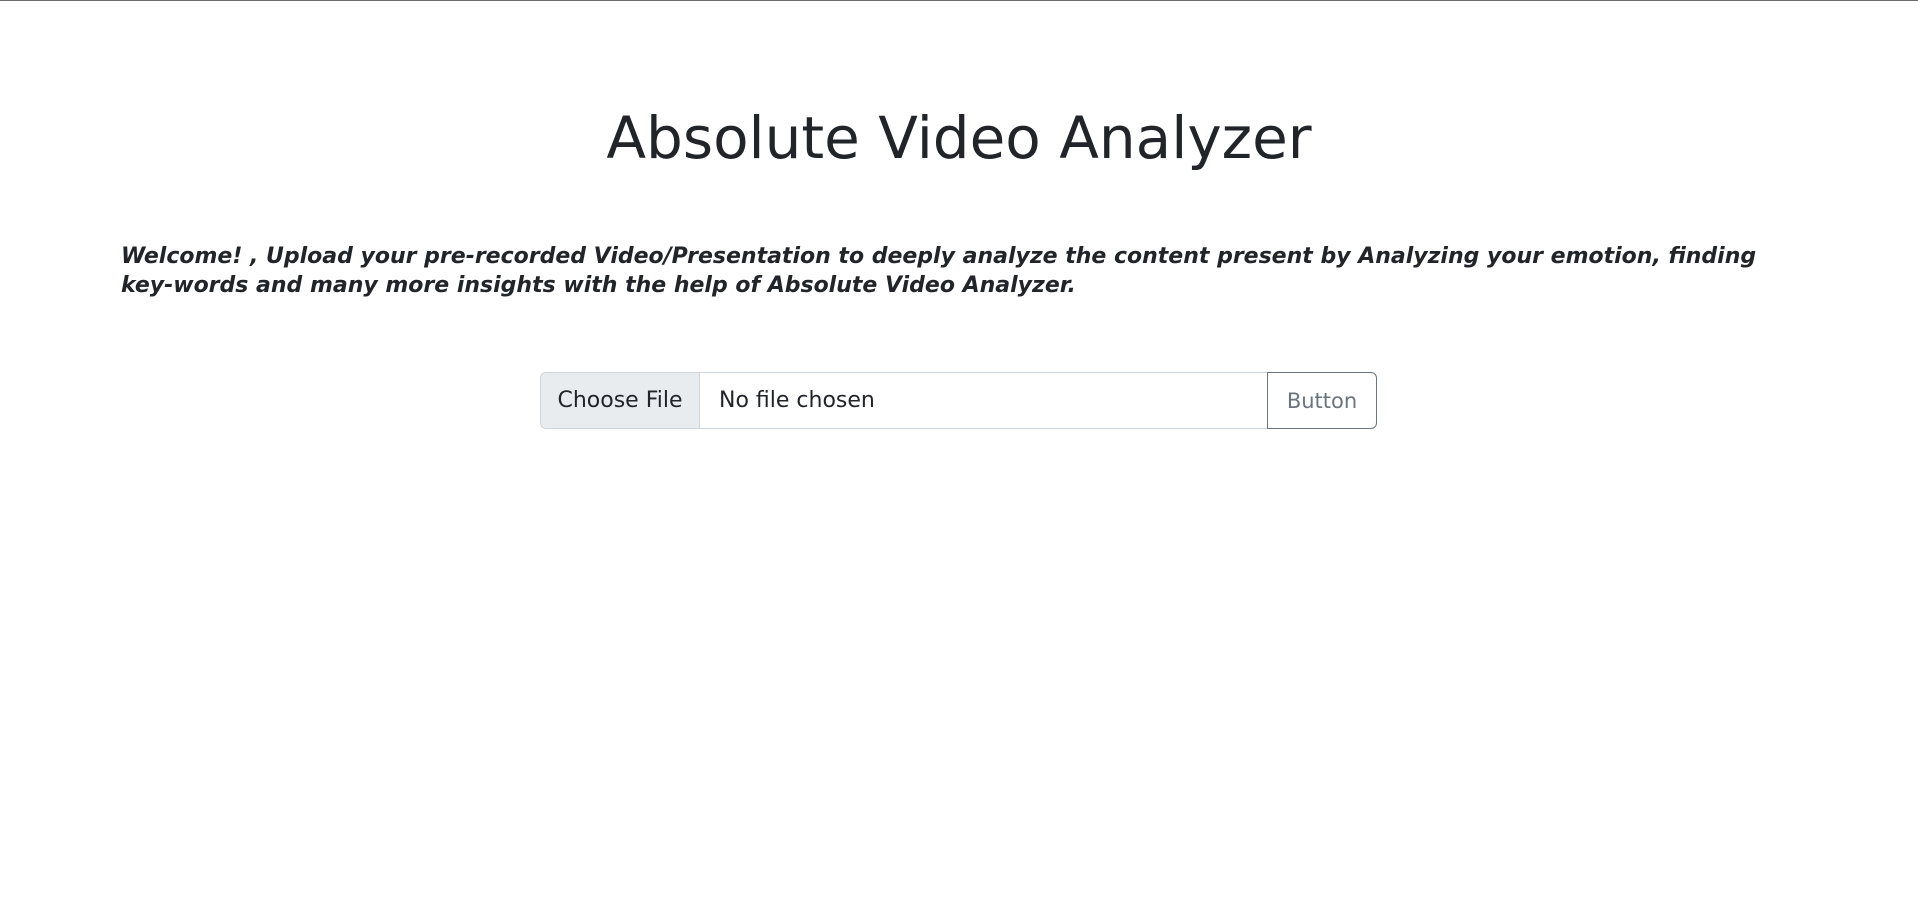 Image resolution: width=1918 pixels, height=898 pixels. What do you see at coordinates (620, 400) in the screenshot?
I see `choose-file-button: Choose File` at bounding box center [620, 400].